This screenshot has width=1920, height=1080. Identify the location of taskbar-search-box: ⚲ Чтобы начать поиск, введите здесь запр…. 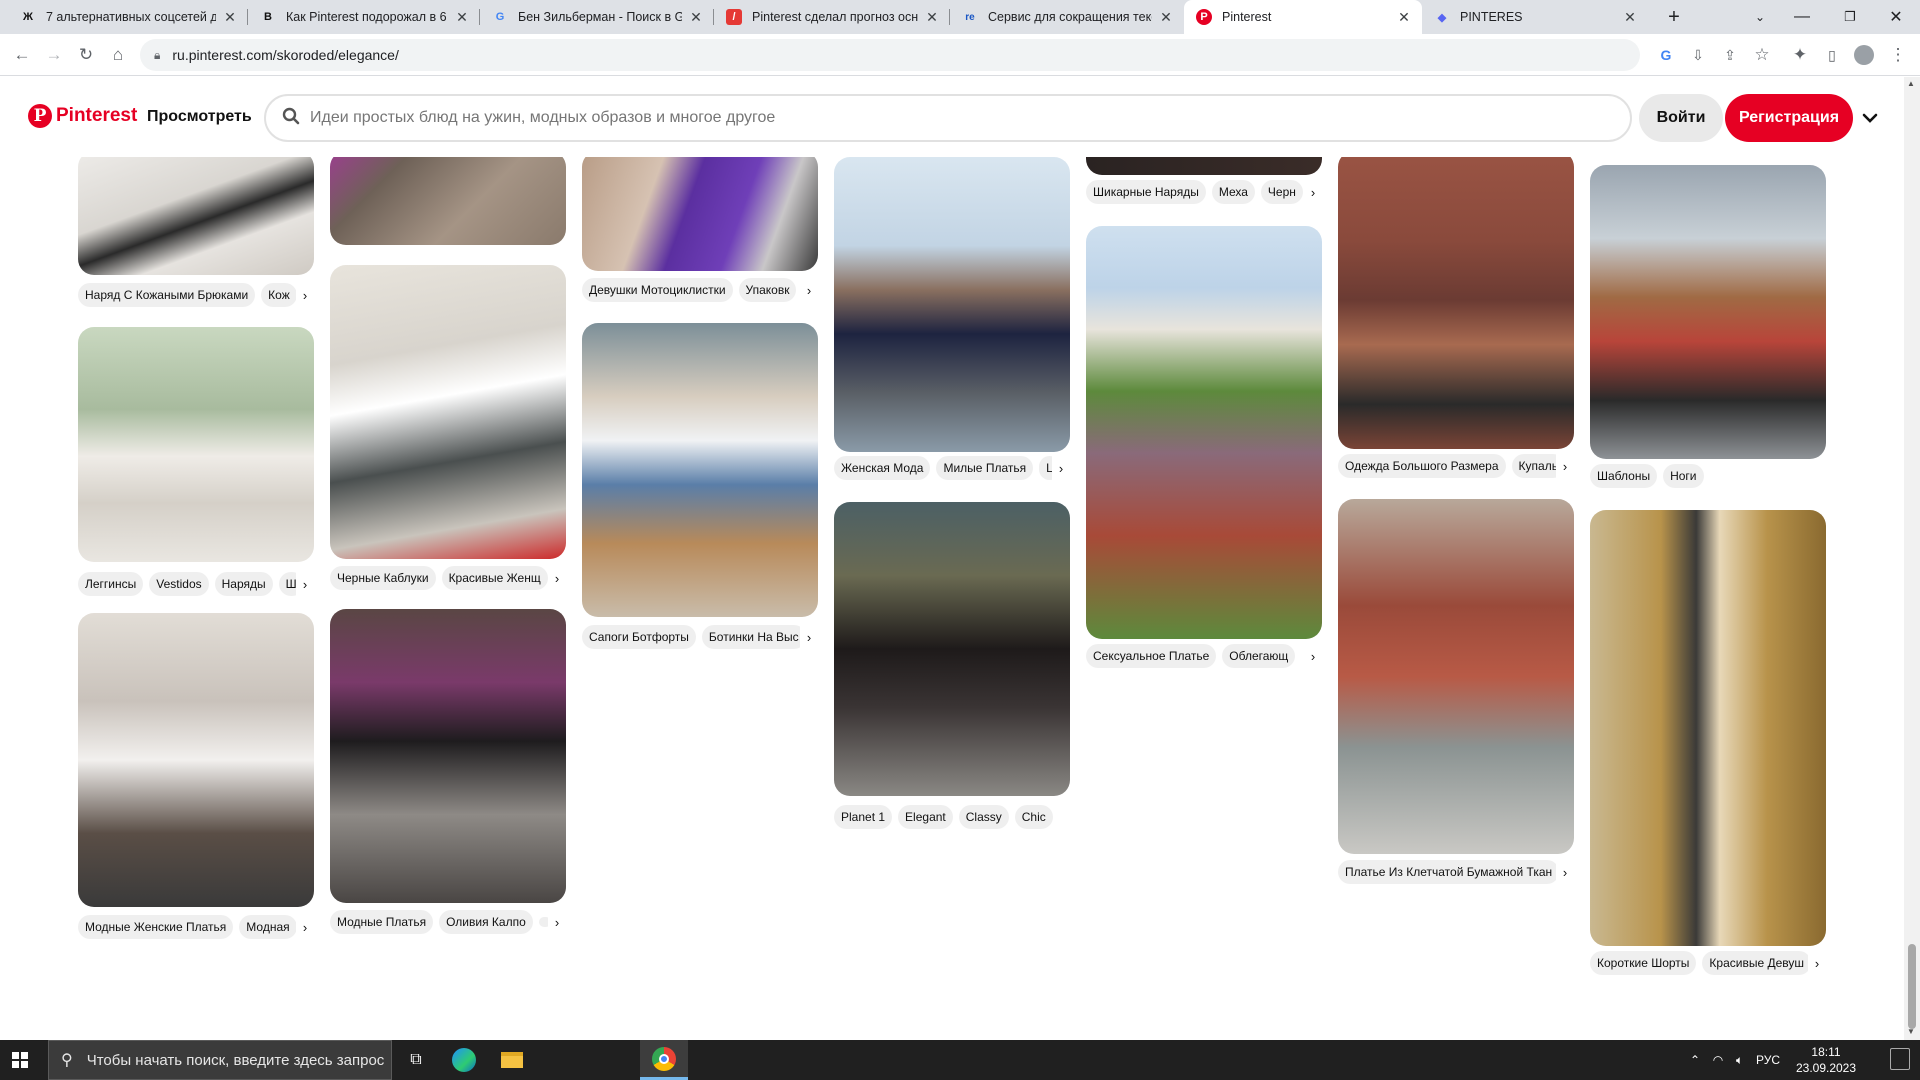
(220, 1060).